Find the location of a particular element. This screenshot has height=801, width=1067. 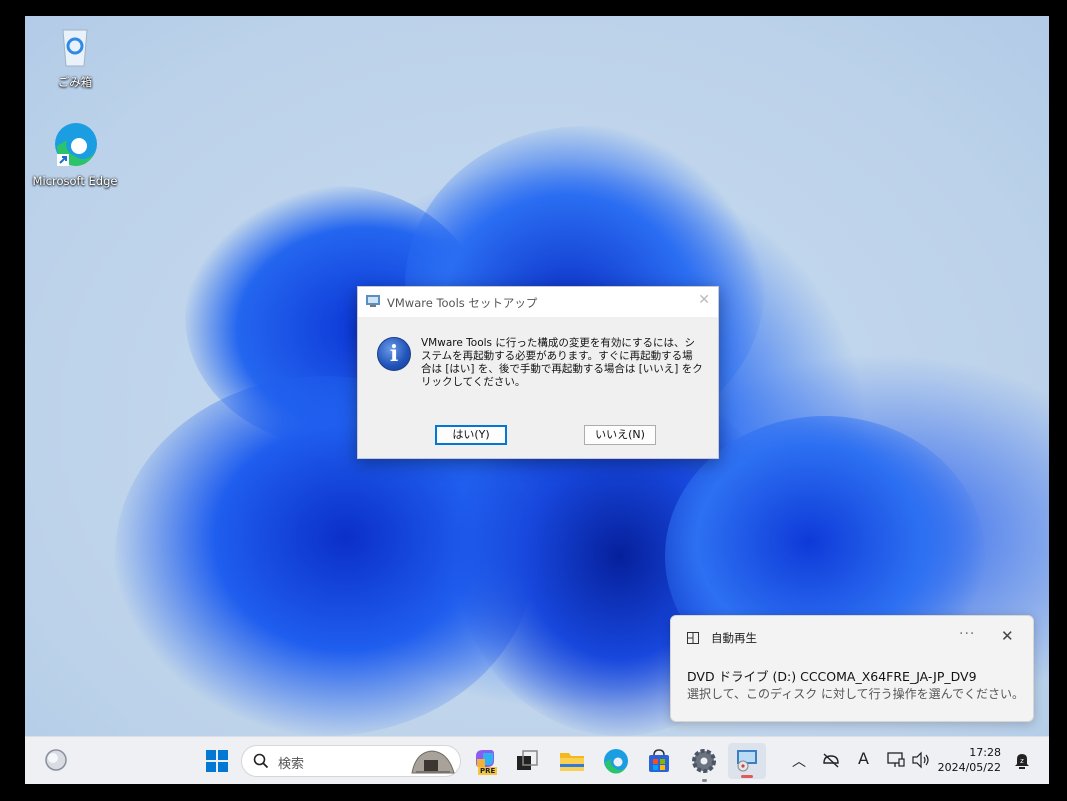

notification-bell-icon: z is located at coordinates (1022, 761).